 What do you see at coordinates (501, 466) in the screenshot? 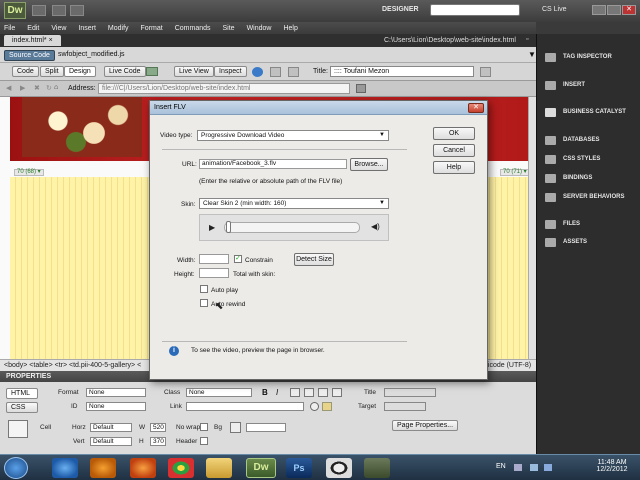
I see `language-indicator: EN` at bounding box center [501, 466].